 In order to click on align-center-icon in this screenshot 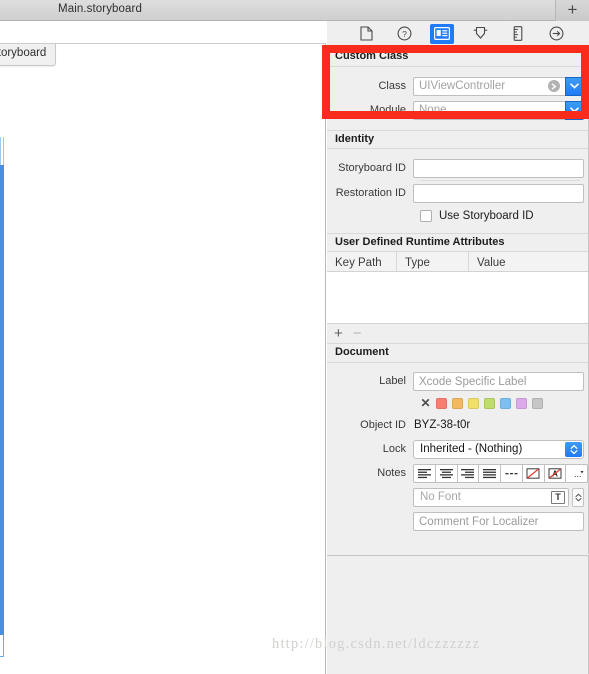, I will do `click(446, 473)`.